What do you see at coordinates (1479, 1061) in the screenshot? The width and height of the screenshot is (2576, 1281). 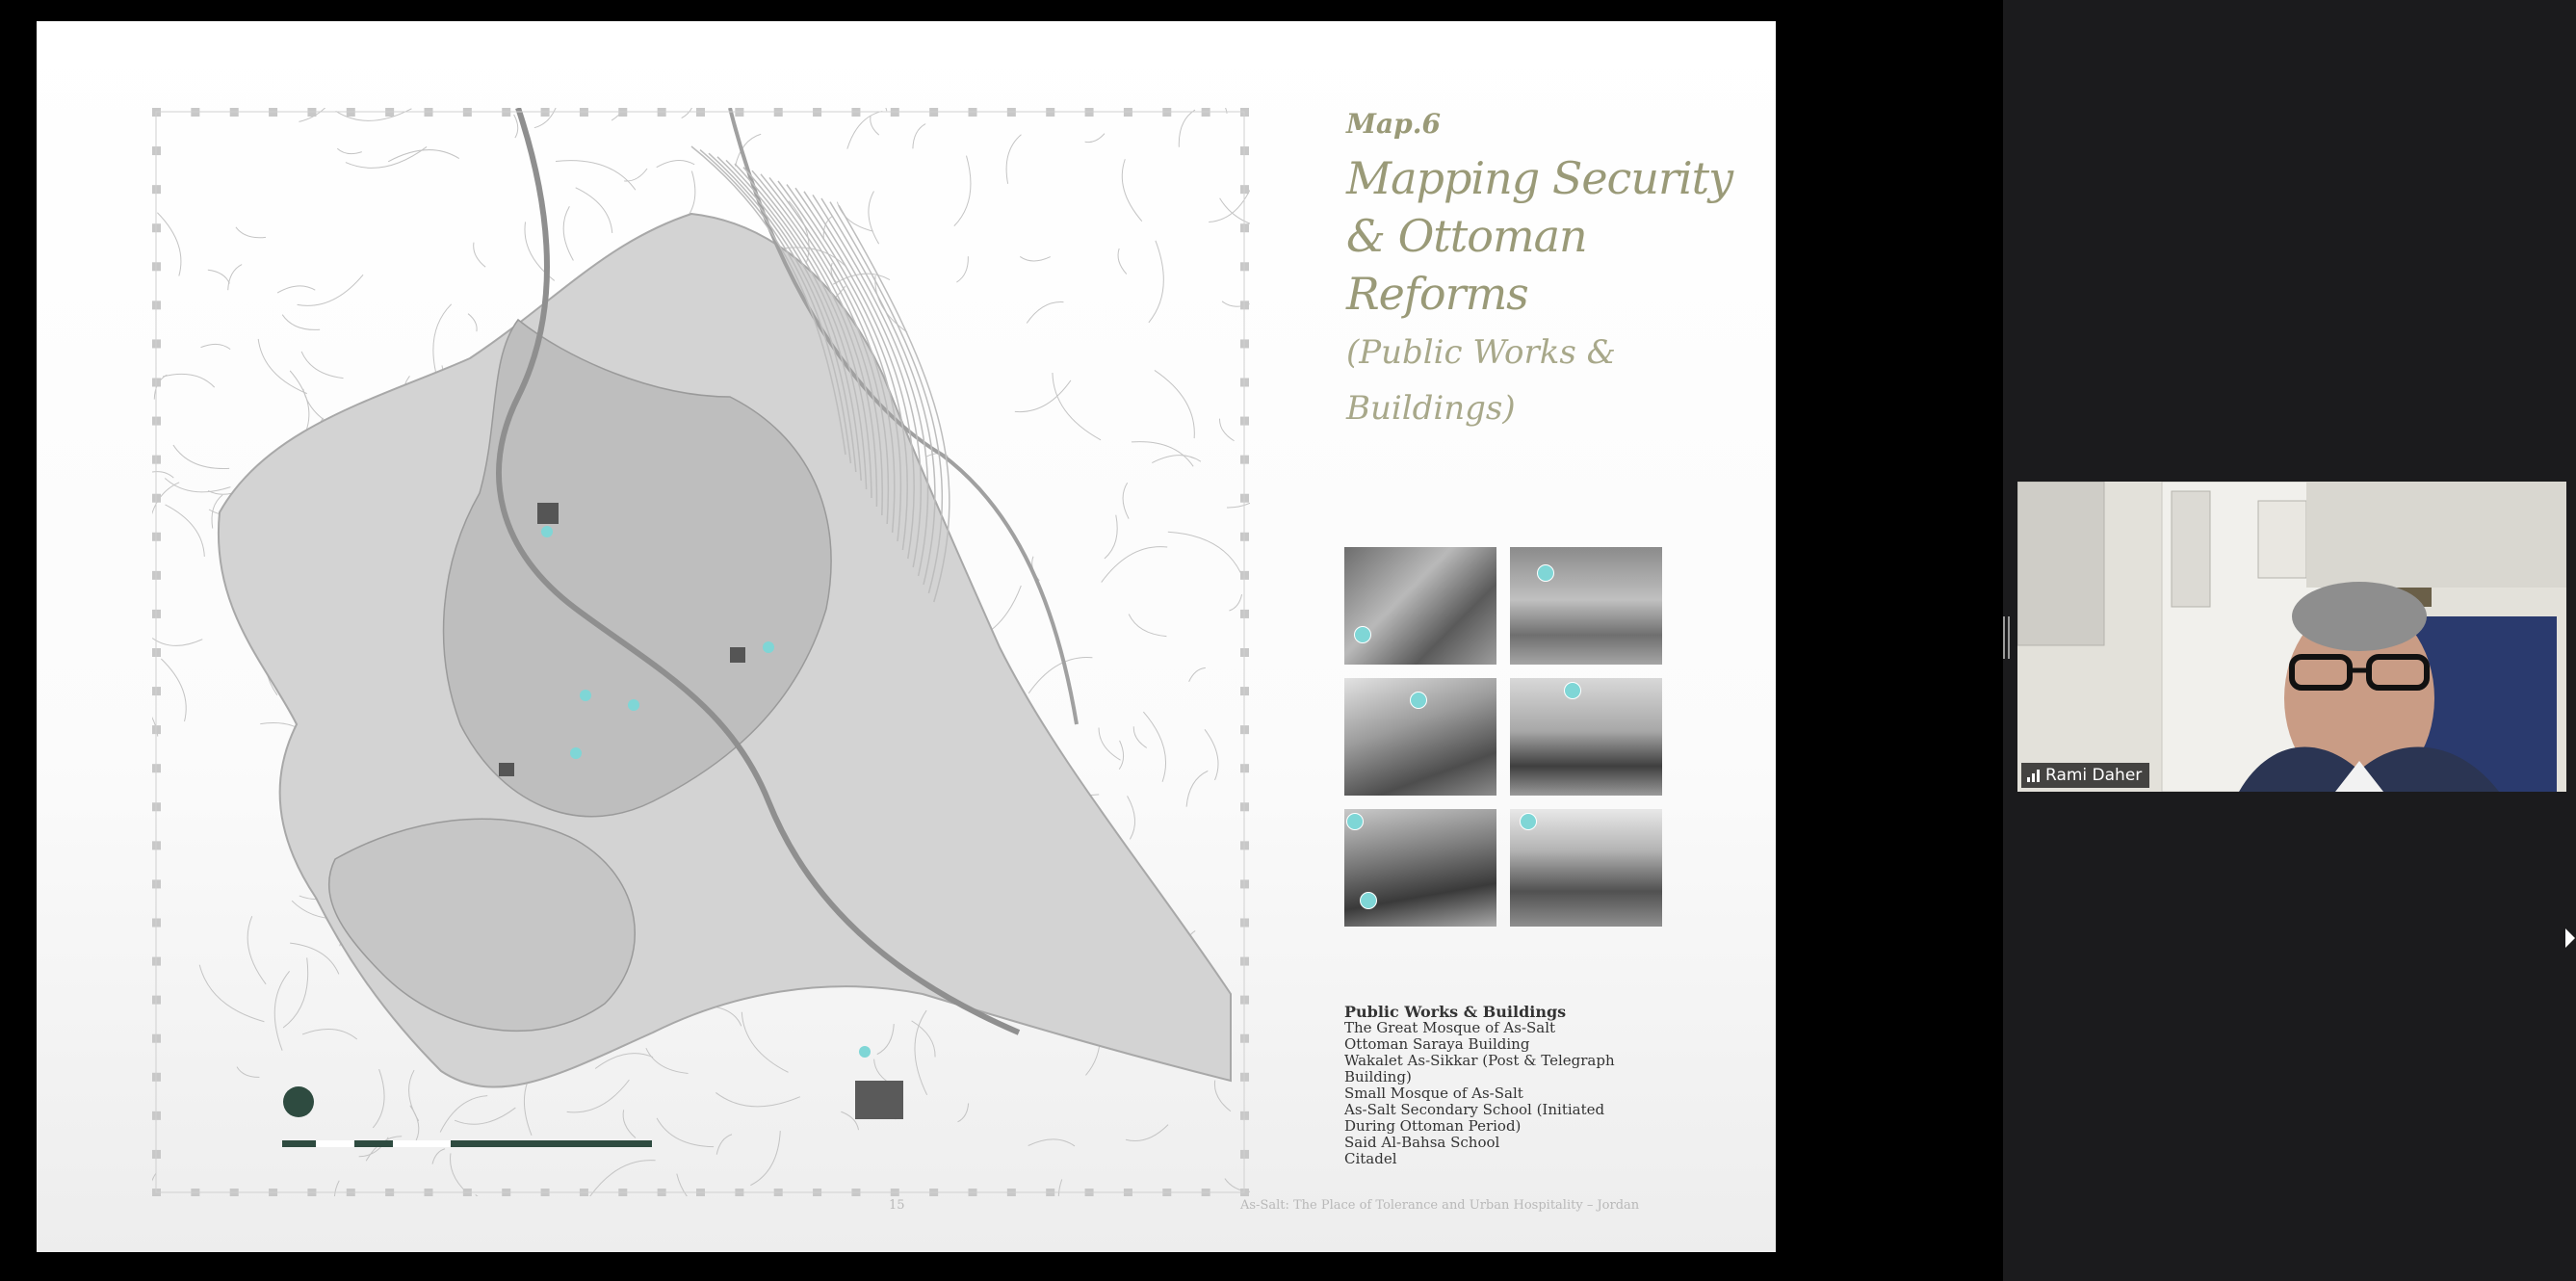 I see `legend-item: Wakalet As-Sikkar (Post & Telegraph` at bounding box center [1479, 1061].